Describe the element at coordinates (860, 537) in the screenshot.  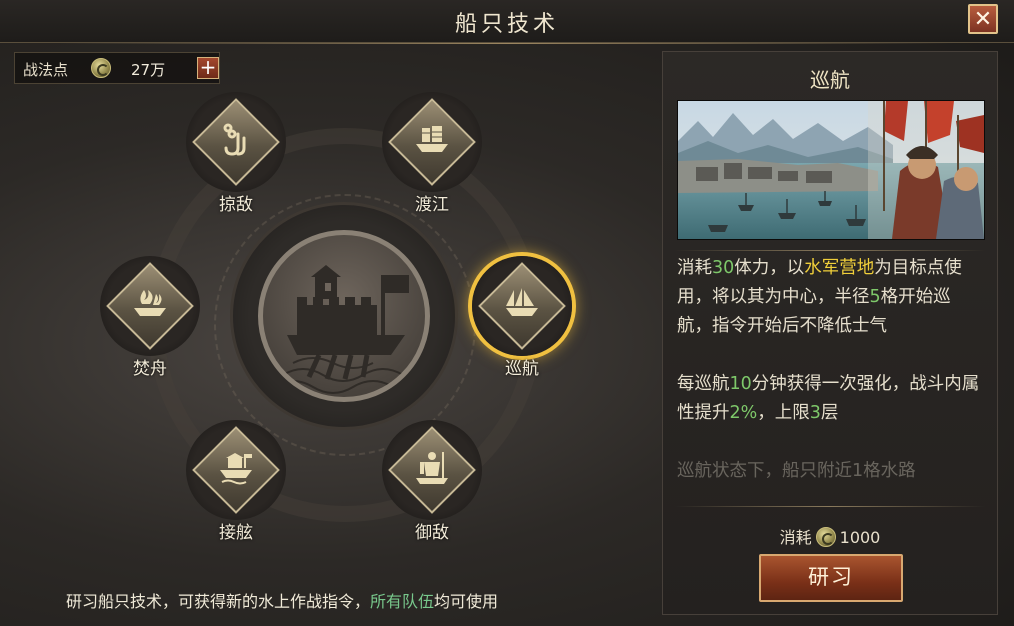
I see `cost-value: 1000` at that location.